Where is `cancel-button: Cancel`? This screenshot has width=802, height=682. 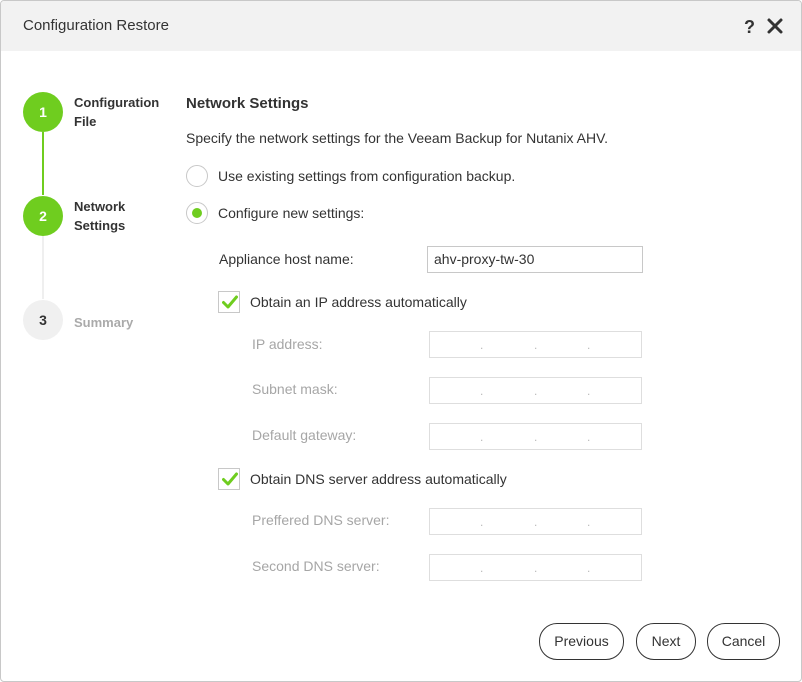
cancel-button: Cancel is located at coordinates (743, 641).